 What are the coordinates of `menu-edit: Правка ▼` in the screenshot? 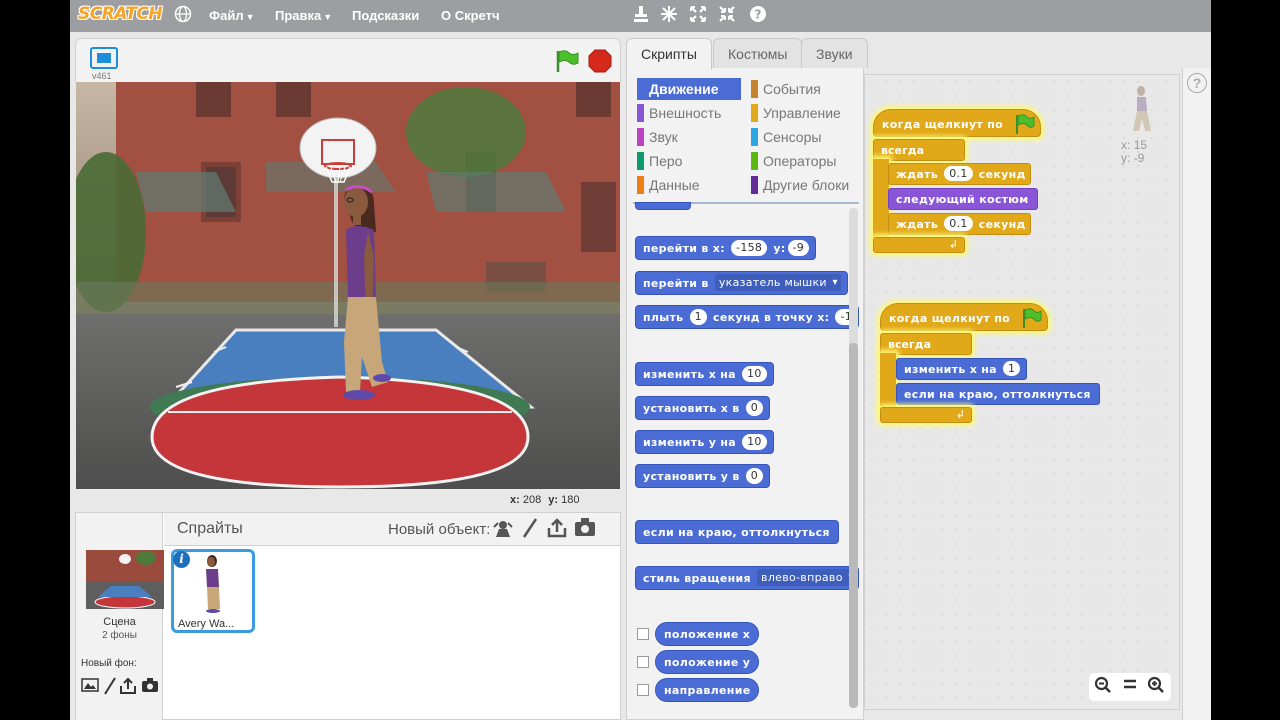 It's located at (303, 15).